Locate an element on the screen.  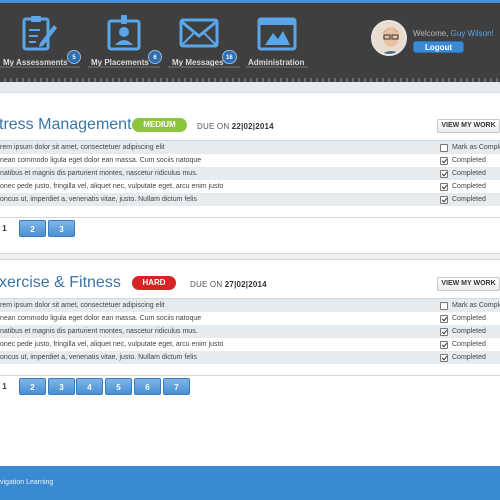
nav-count-badge: 16 is located at coordinates (229, 57).